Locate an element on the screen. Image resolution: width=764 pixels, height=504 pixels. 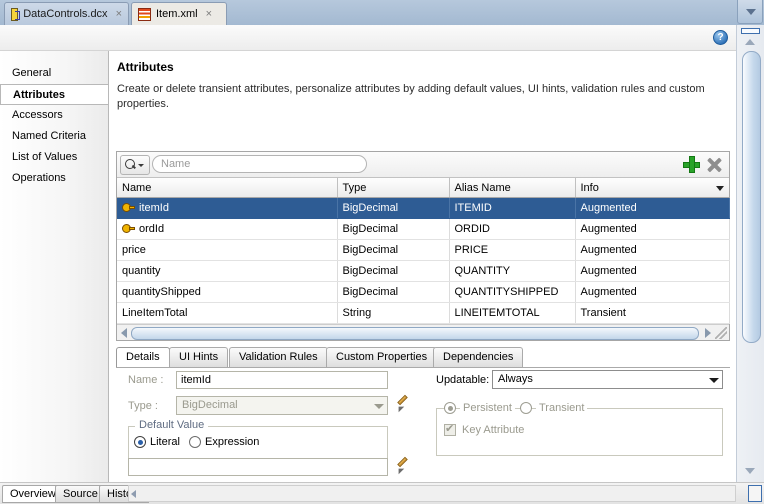
radio-expression is located at coordinates (195, 442).